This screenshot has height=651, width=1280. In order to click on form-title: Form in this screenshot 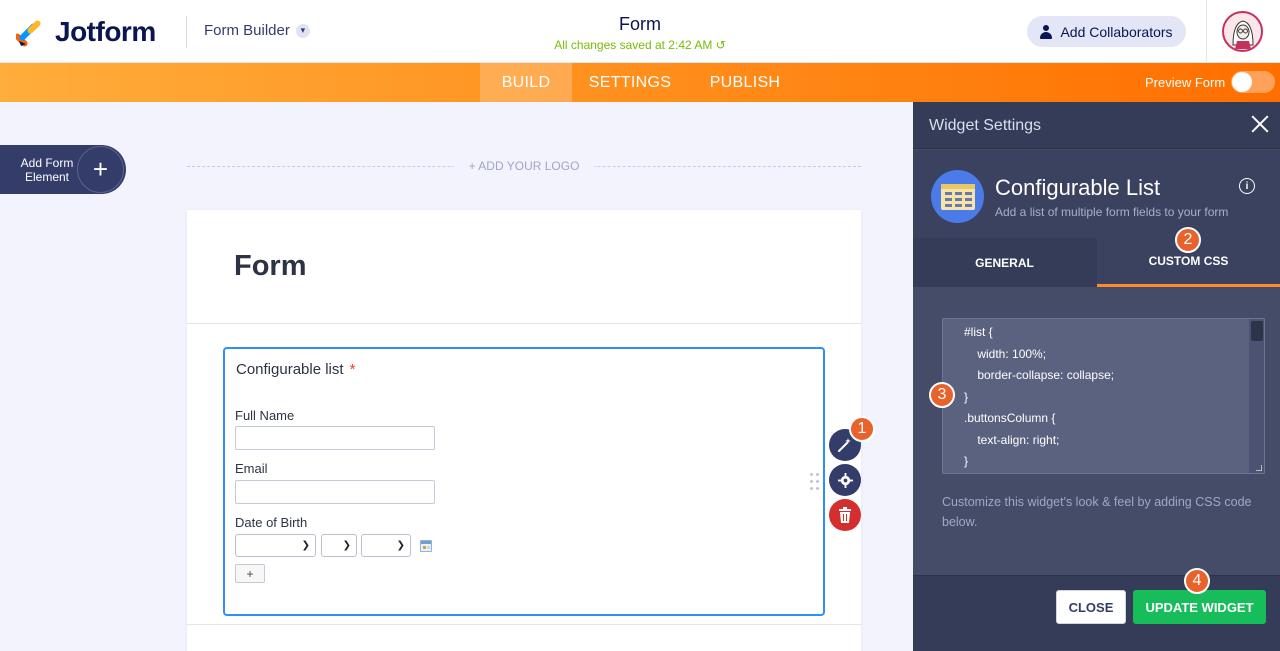, I will do `click(640, 24)`.